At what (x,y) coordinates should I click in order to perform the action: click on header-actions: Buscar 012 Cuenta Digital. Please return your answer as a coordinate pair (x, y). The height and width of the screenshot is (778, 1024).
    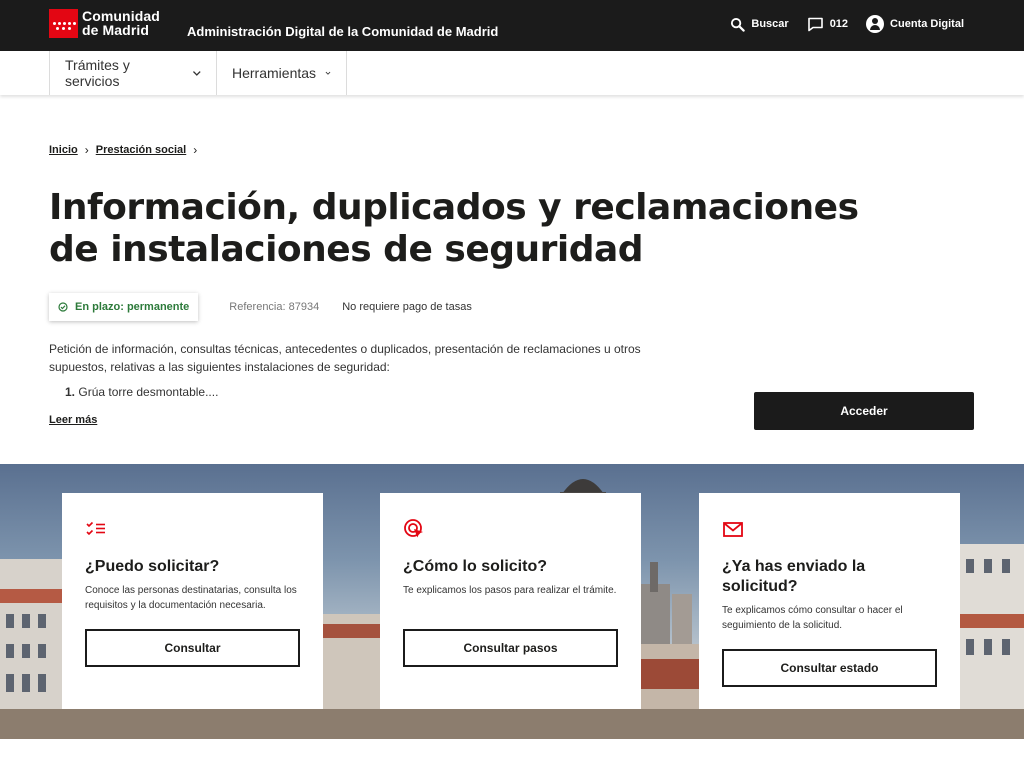
    Looking at the image, I should click on (847, 24).